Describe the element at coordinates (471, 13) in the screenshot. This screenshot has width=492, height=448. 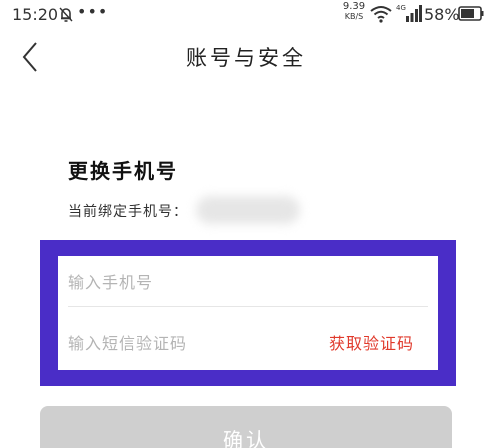
I see `battery-icon` at that location.